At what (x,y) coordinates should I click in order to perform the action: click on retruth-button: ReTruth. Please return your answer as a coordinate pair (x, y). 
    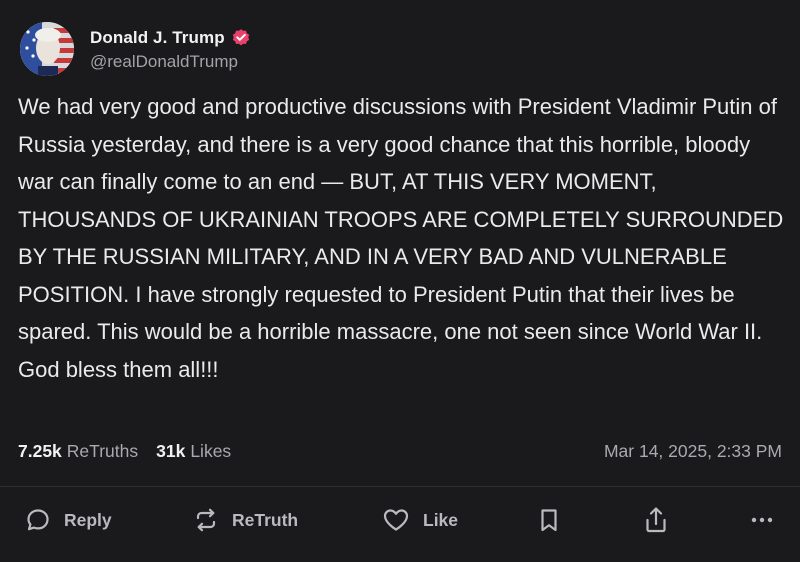
    Looking at the image, I should click on (245, 520).